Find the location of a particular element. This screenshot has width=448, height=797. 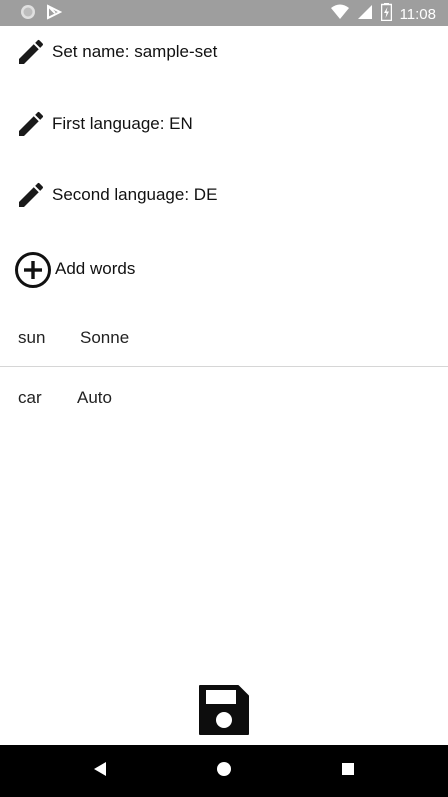

second-language-label: Second language: DE is located at coordinates (135, 194).